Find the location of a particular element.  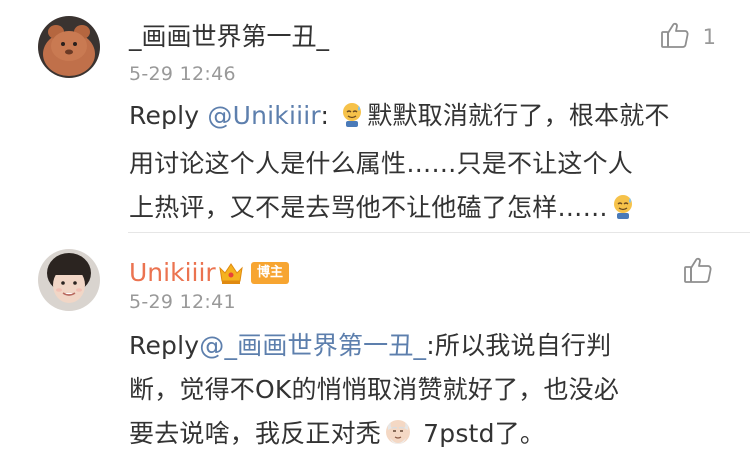

comment-line: 用讨论这个人是什么属性……只是不让这个人 is located at coordinates (381, 163).